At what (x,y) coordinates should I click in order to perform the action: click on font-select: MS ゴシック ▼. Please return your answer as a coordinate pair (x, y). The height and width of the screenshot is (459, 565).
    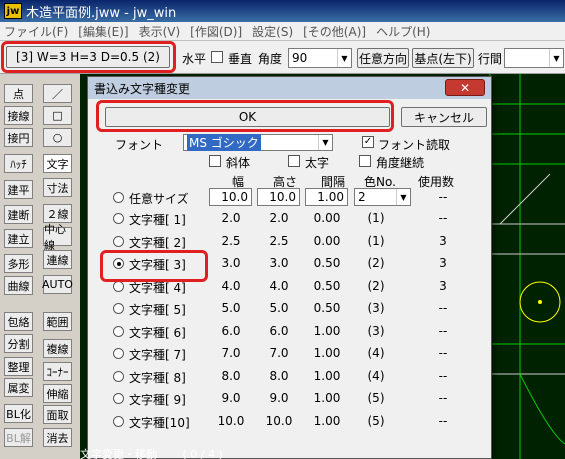
    Looking at the image, I should click on (258, 142).